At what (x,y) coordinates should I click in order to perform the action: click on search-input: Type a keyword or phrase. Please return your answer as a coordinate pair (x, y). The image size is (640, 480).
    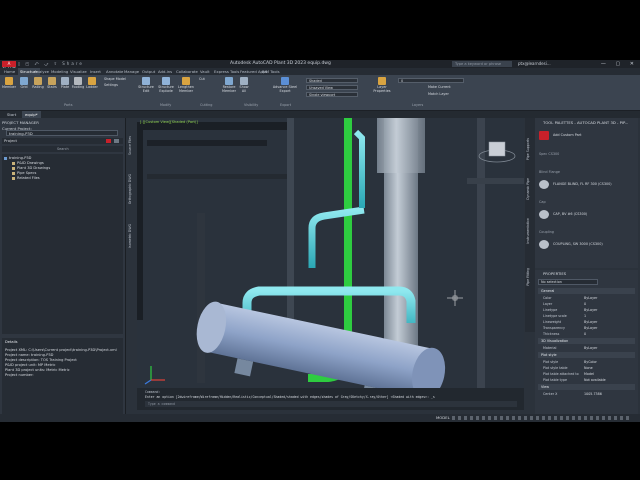
    Looking at the image, I should click on (482, 64).